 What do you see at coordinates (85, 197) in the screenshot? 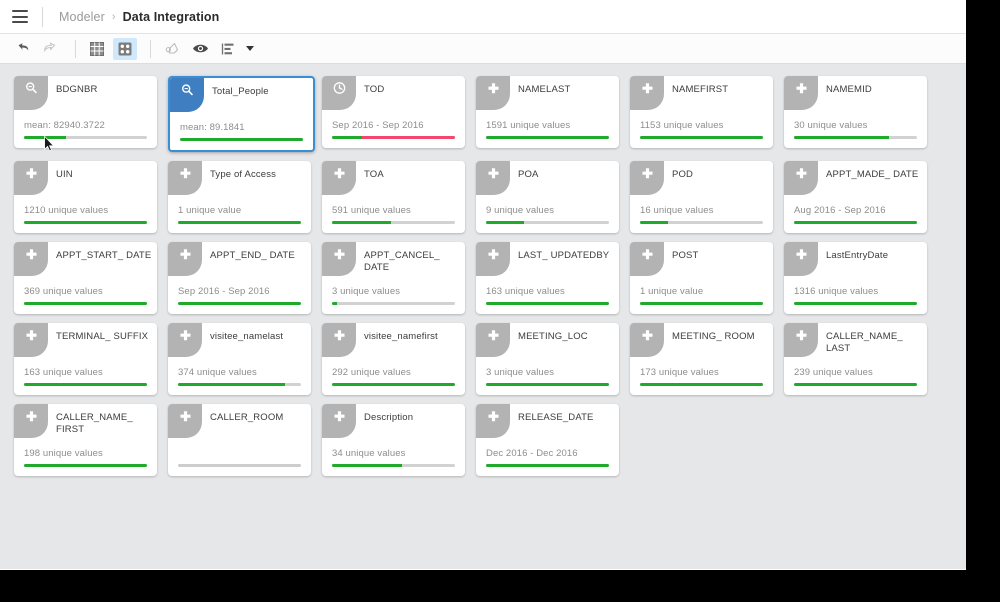
I see `field-card: UIN 1210 unique values` at bounding box center [85, 197].